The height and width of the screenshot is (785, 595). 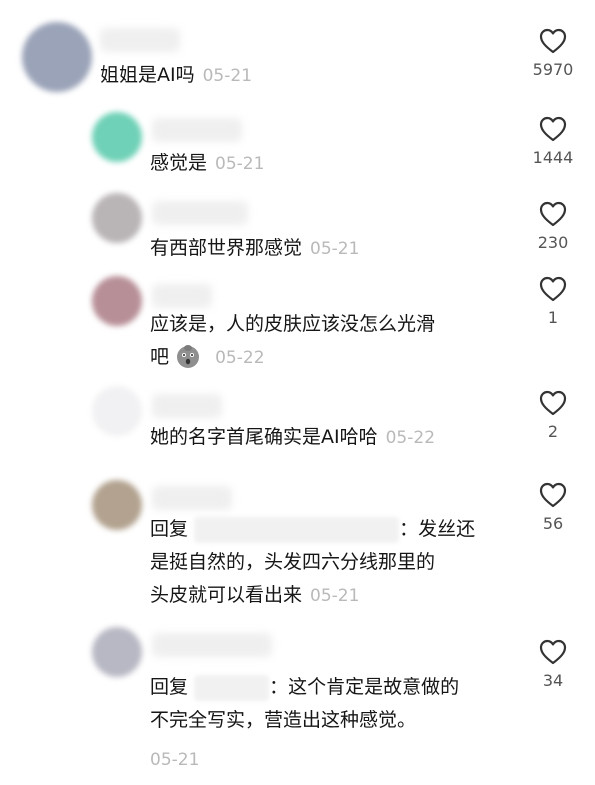 I want to click on comment-text: 回复 ：发丝还 是挺自然的，头发四六分线那里的 头皮就可以看出来 05-21, so click(x=335, y=563).